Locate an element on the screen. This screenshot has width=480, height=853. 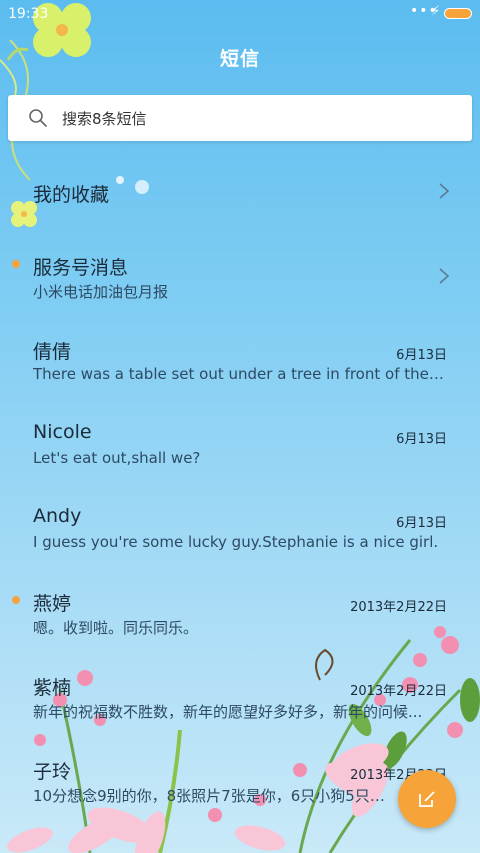
conversation-row: 燕婷 2013年2月22日 嗯。收到啦。同乐同乐。 is located at coordinates (240, 612).